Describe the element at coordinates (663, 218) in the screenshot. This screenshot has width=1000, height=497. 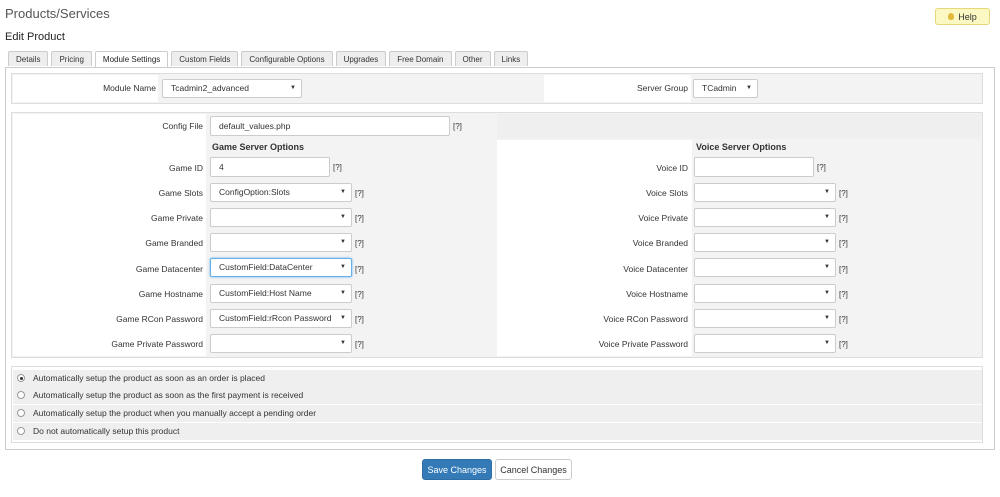
I see `voice-private-label: Voice Private` at that location.